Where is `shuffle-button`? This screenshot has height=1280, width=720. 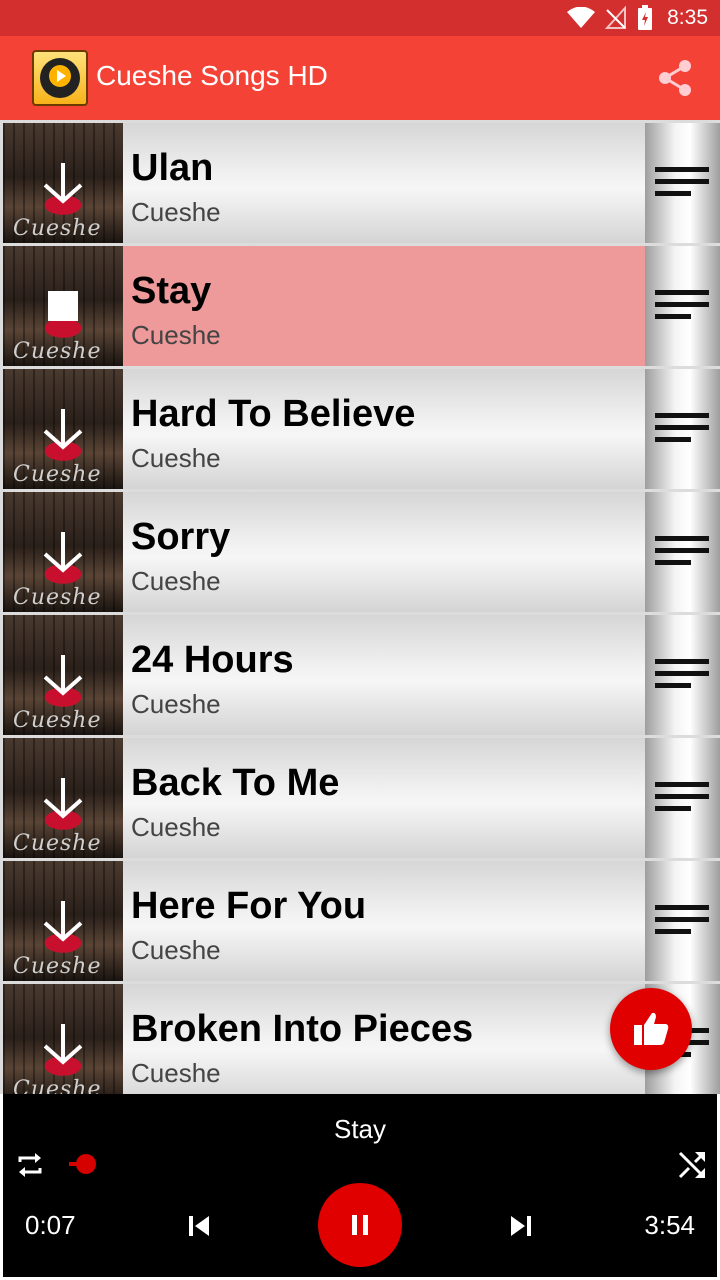 shuffle-button is located at coordinates (692, 1165).